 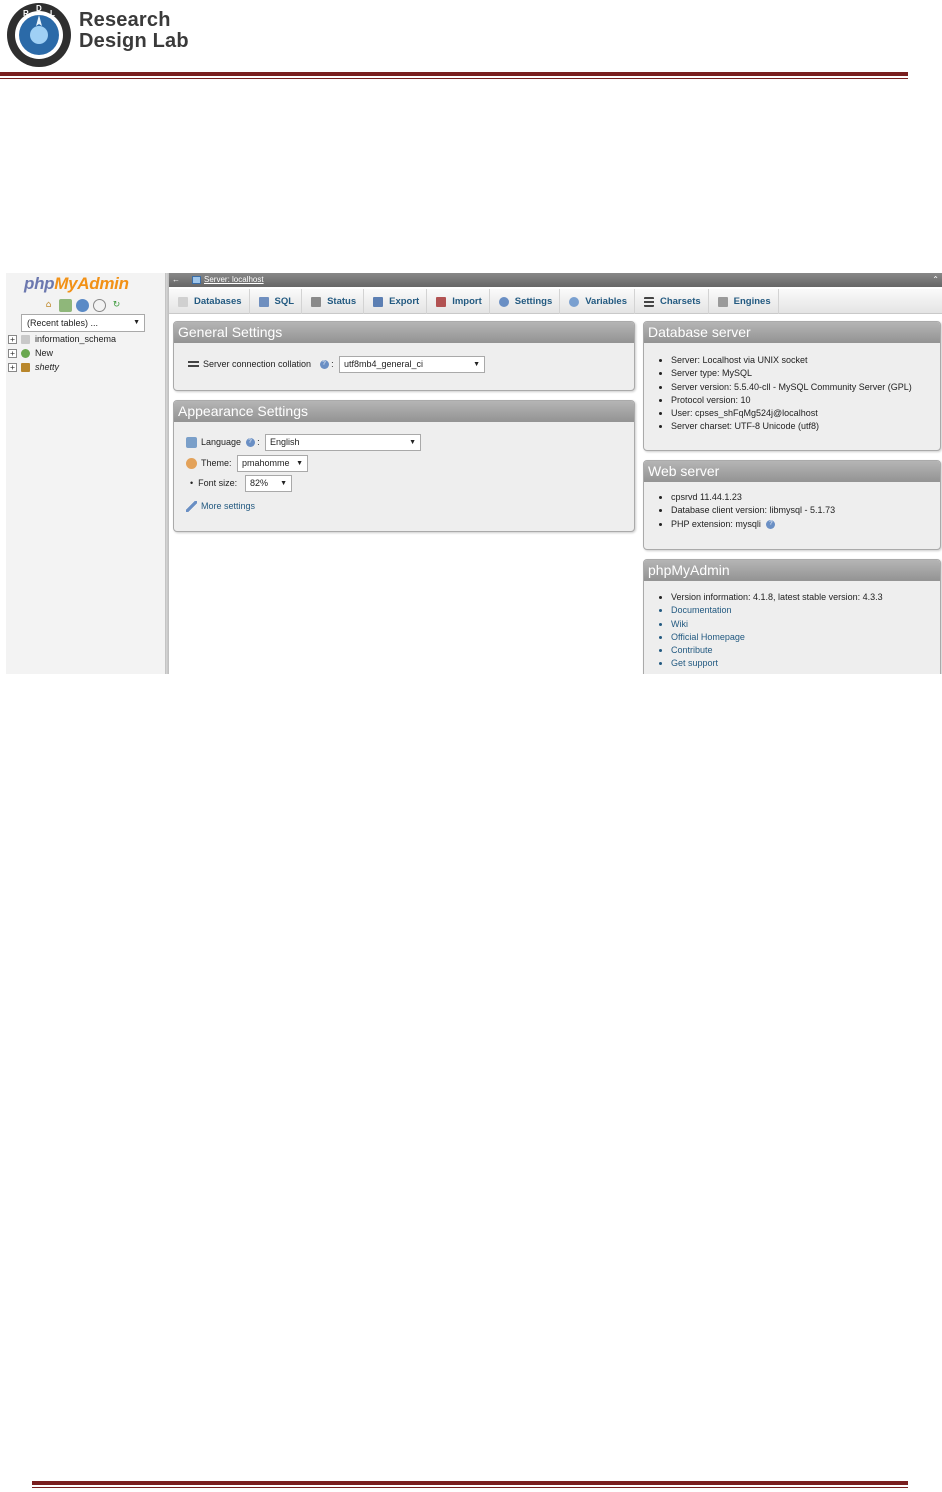 I want to click on language-label: Language, so click(x=221, y=442).